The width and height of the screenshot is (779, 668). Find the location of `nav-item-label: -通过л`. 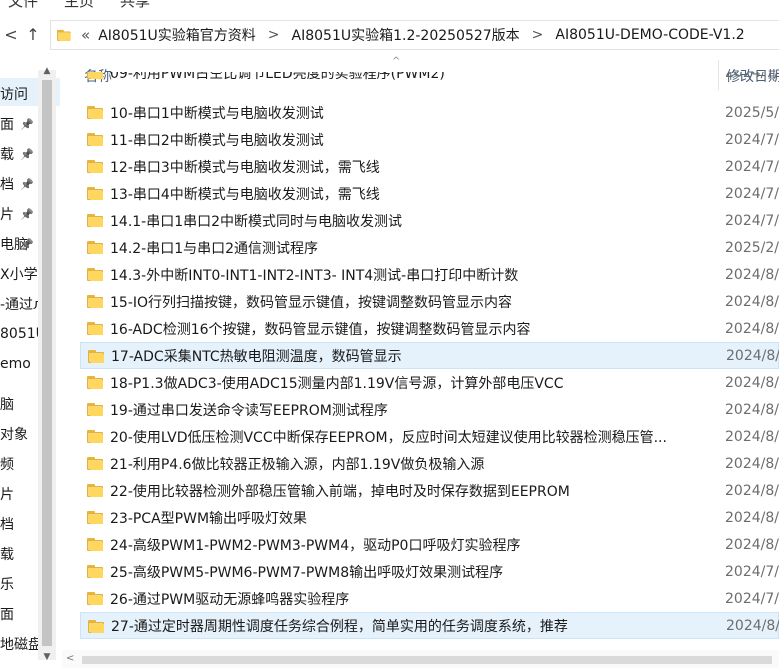

nav-item-label: -通过л is located at coordinates (21, 305).